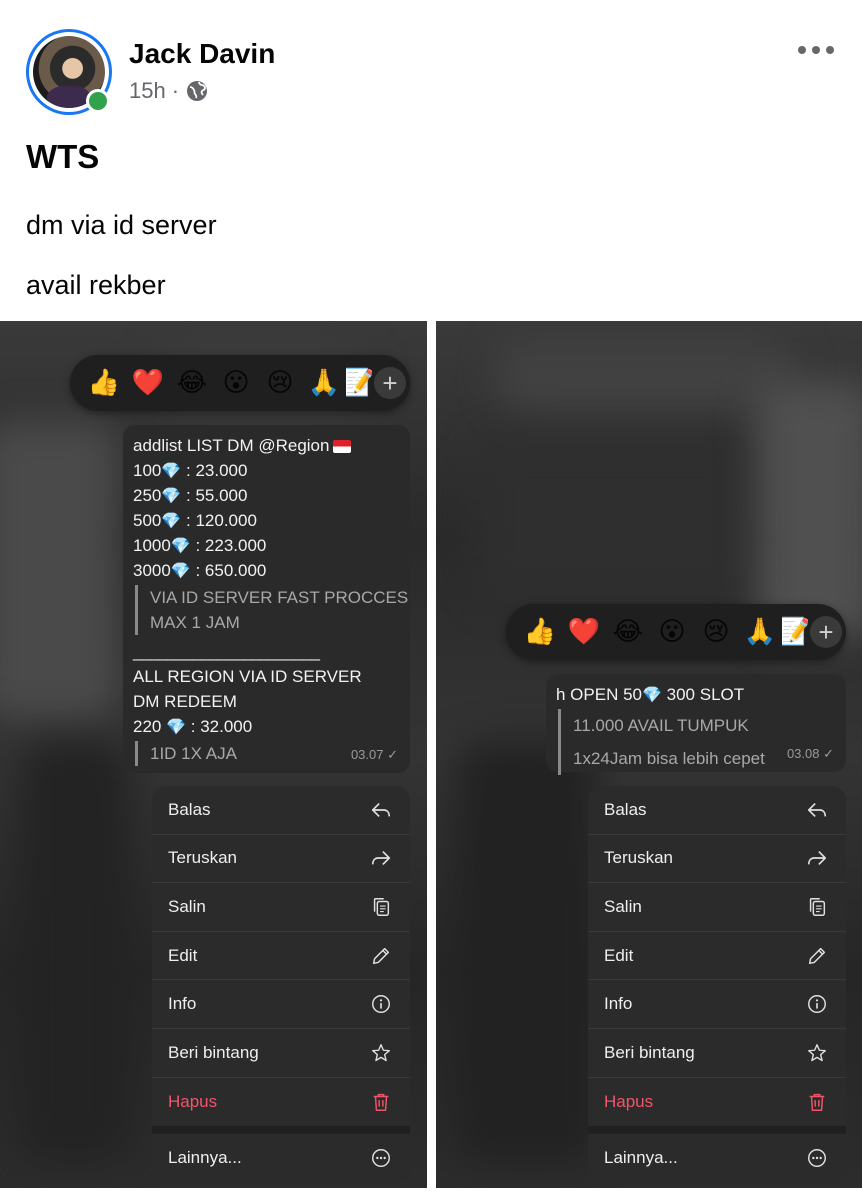 The width and height of the screenshot is (862, 1200). I want to click on quote-line: MAX 1 JAM, so click(195, 622).